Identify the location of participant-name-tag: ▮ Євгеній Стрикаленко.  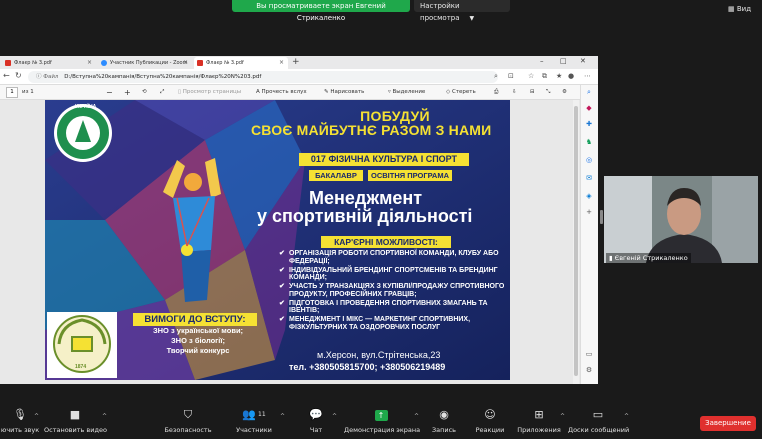
(648, 258).